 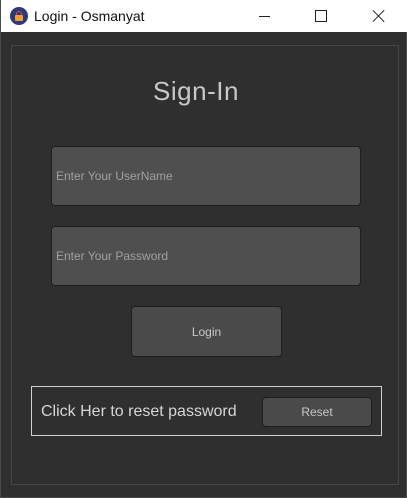 I want to click on username-field-container, so click(x=206, y=176).